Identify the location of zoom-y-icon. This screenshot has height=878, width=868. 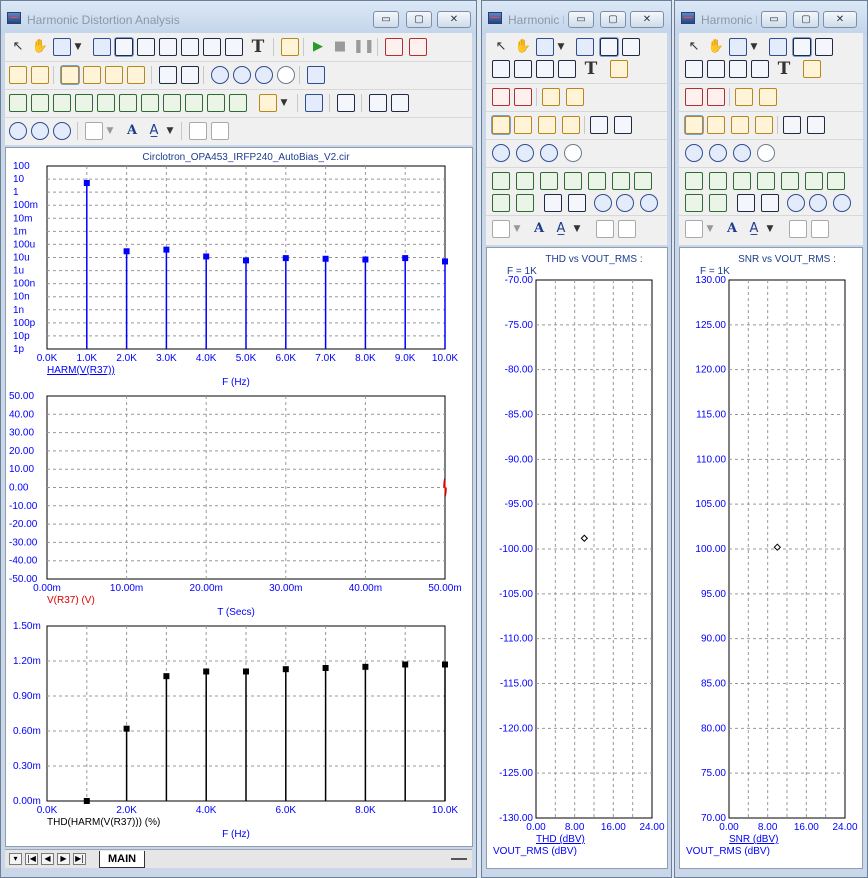
(718, 153).